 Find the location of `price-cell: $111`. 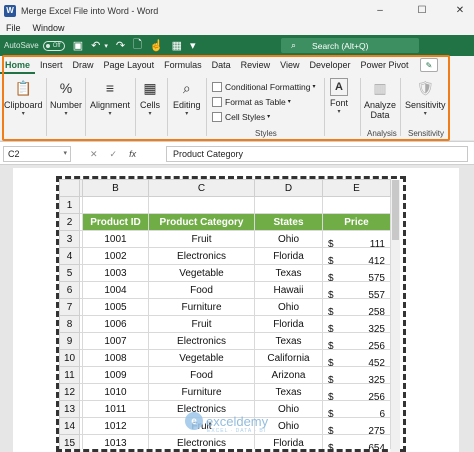

price-cell: $111 is located at coordinates (356, 239).